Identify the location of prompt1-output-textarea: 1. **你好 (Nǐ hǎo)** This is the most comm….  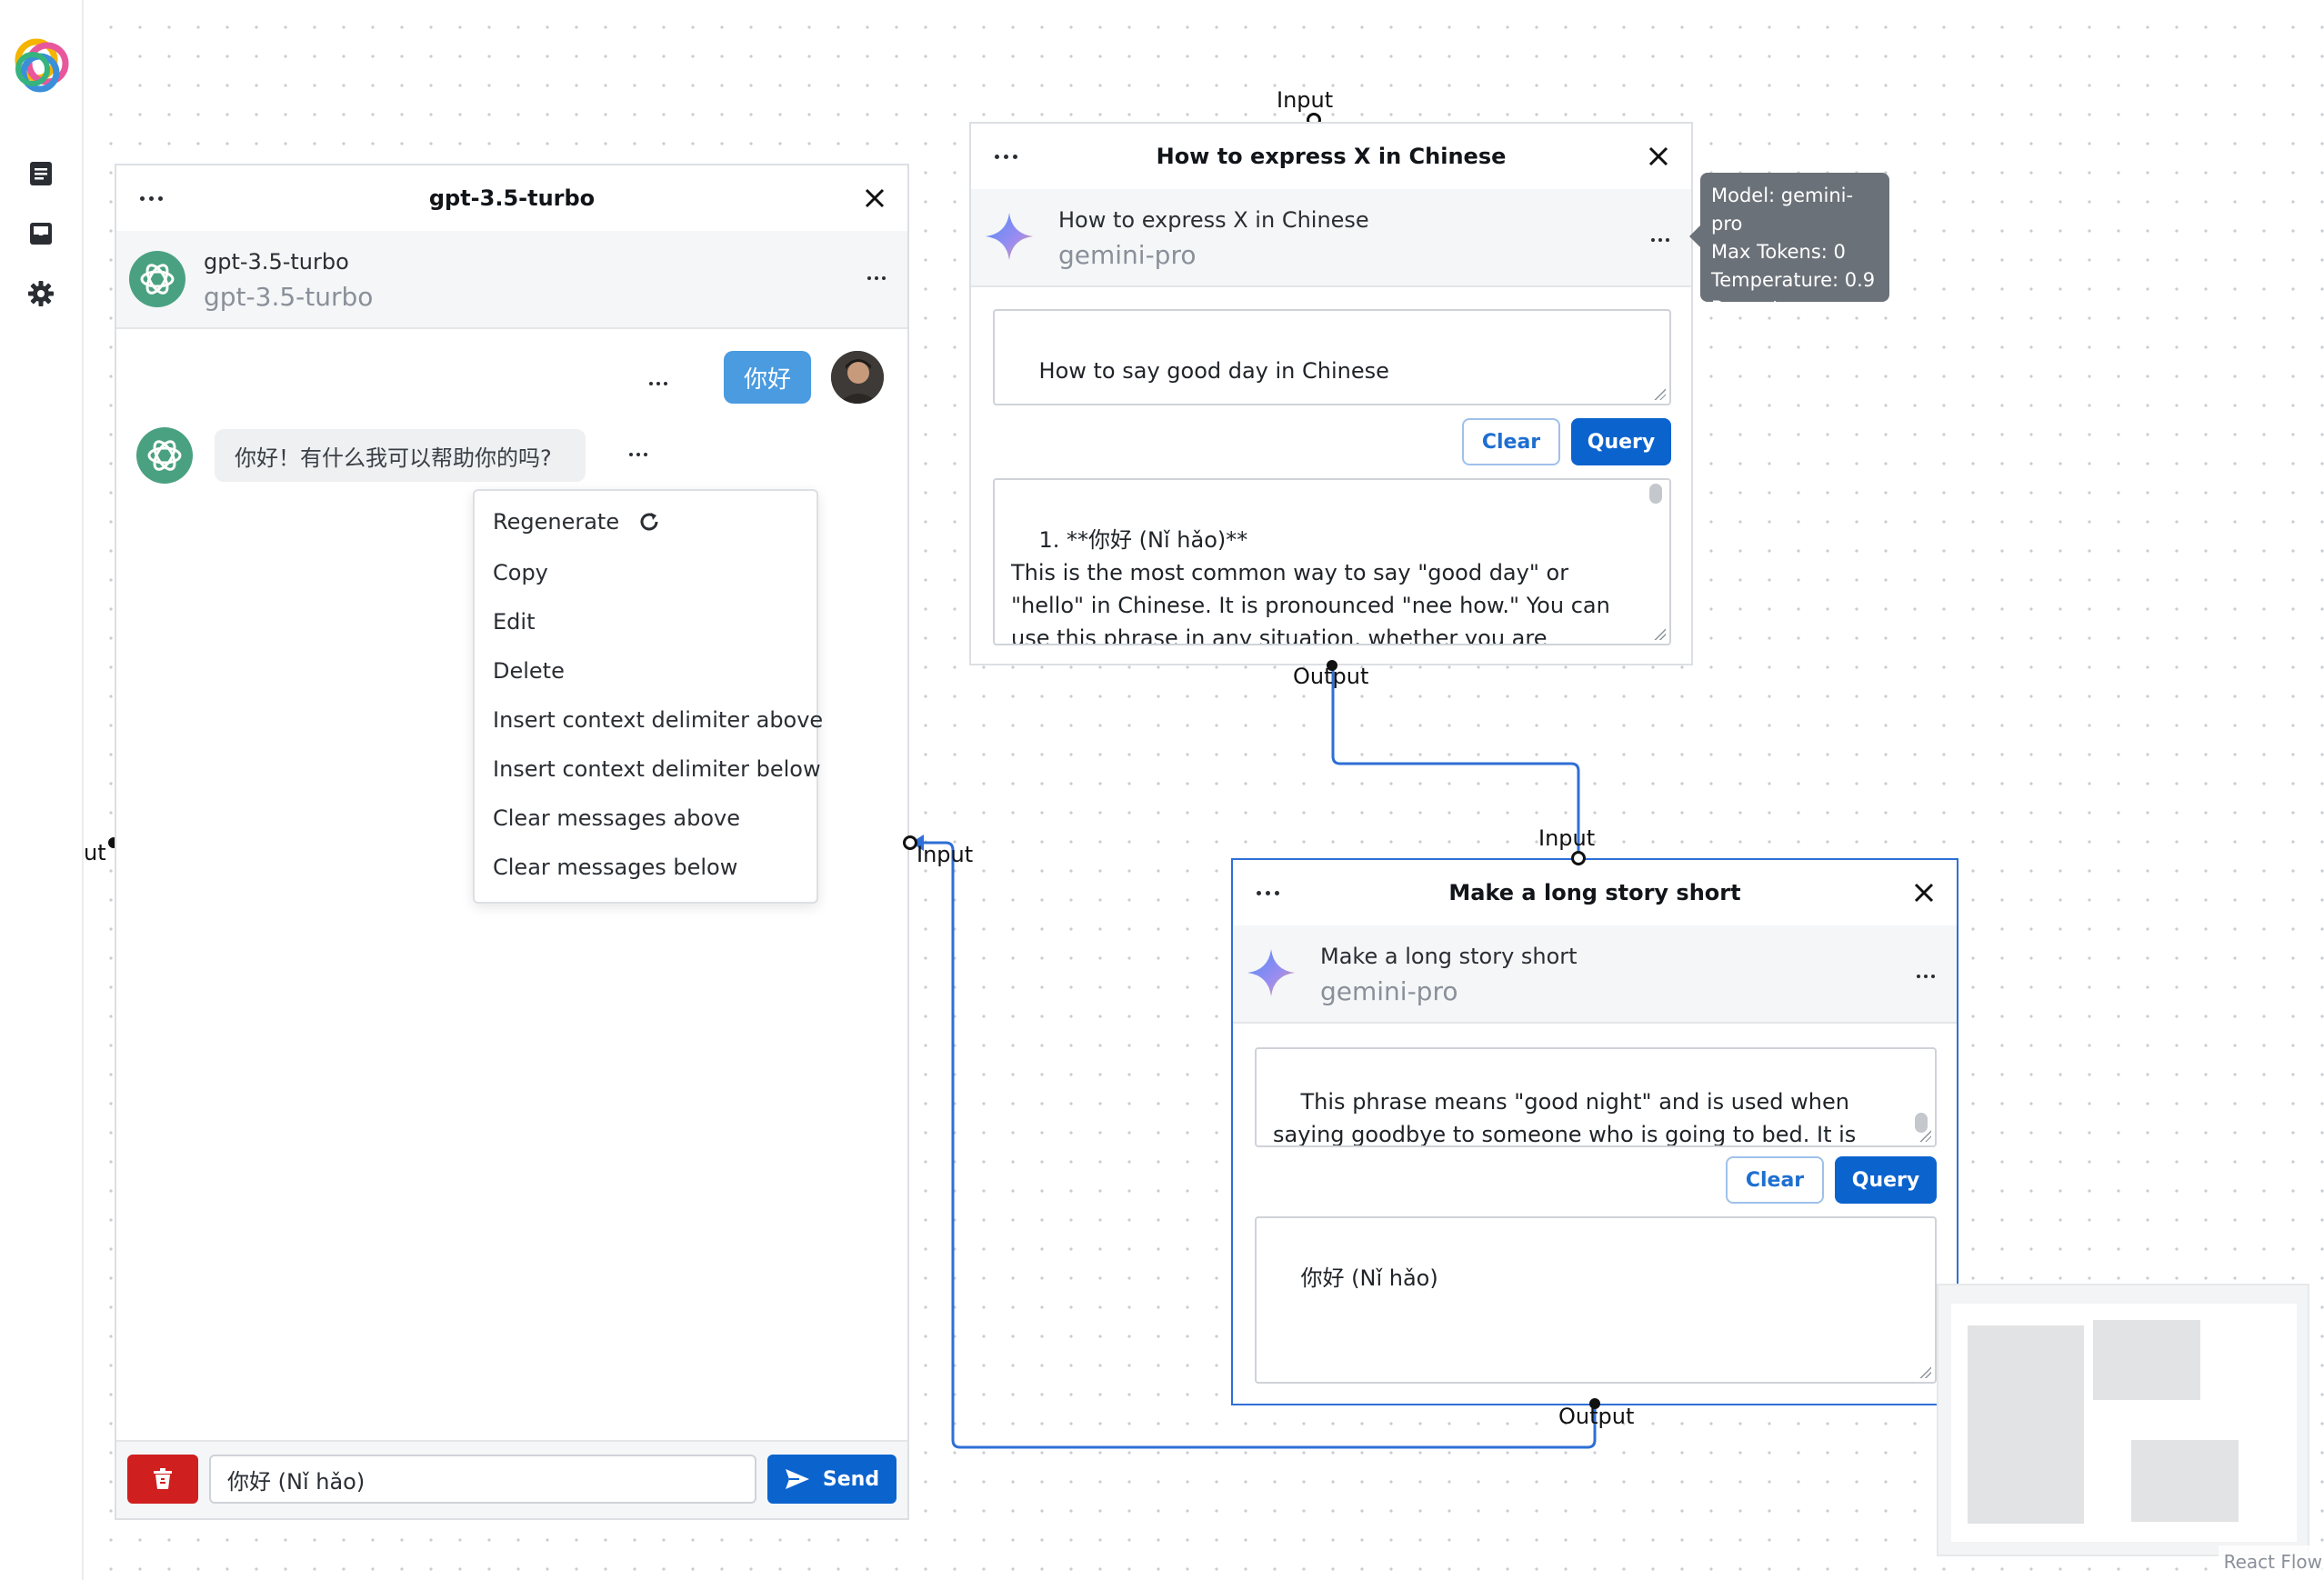
(1332, 562).